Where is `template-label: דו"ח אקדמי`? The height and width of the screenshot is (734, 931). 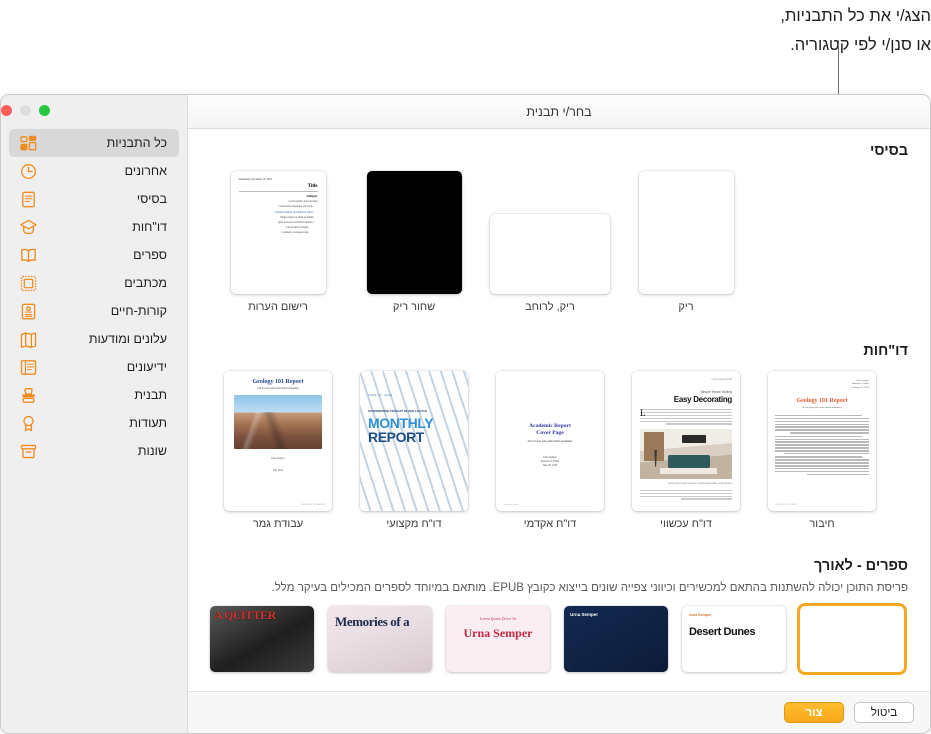 template-label: דו"ח אקדמי is located at coordinates (550, 524).